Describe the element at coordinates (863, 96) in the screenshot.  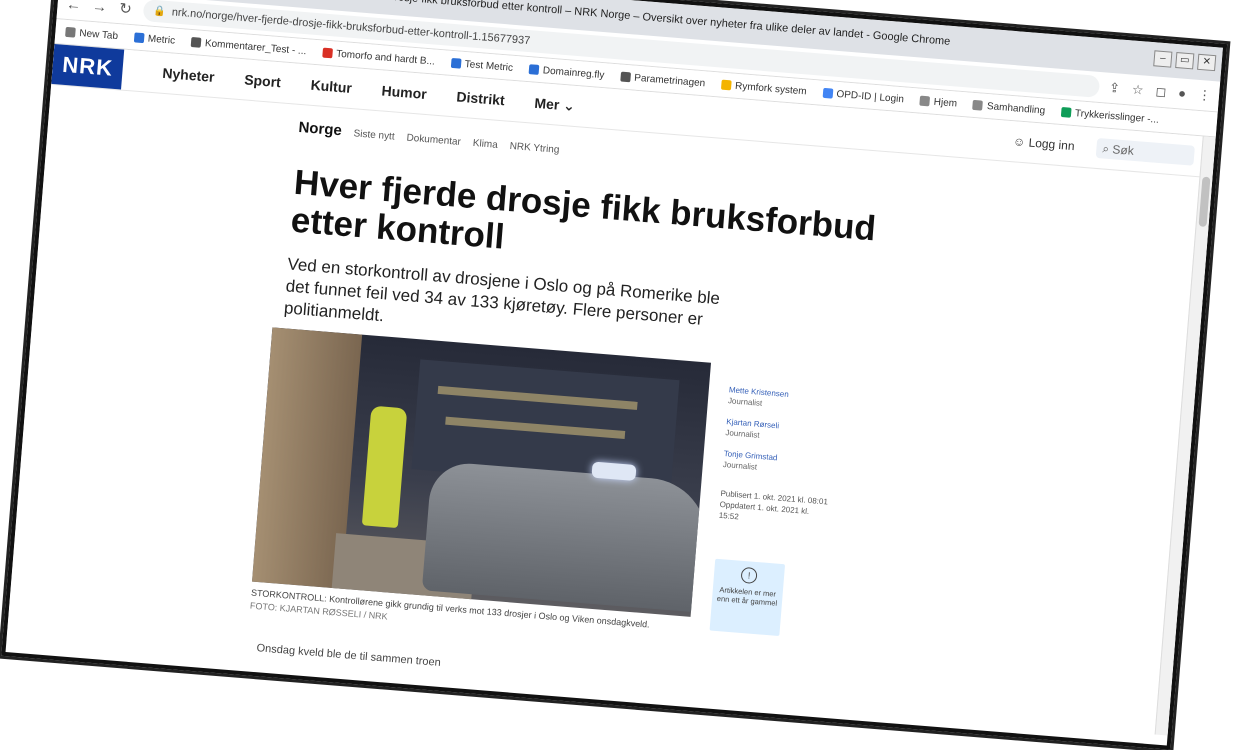
I see `bookmark-item: OPD-ID | Login` at that location.